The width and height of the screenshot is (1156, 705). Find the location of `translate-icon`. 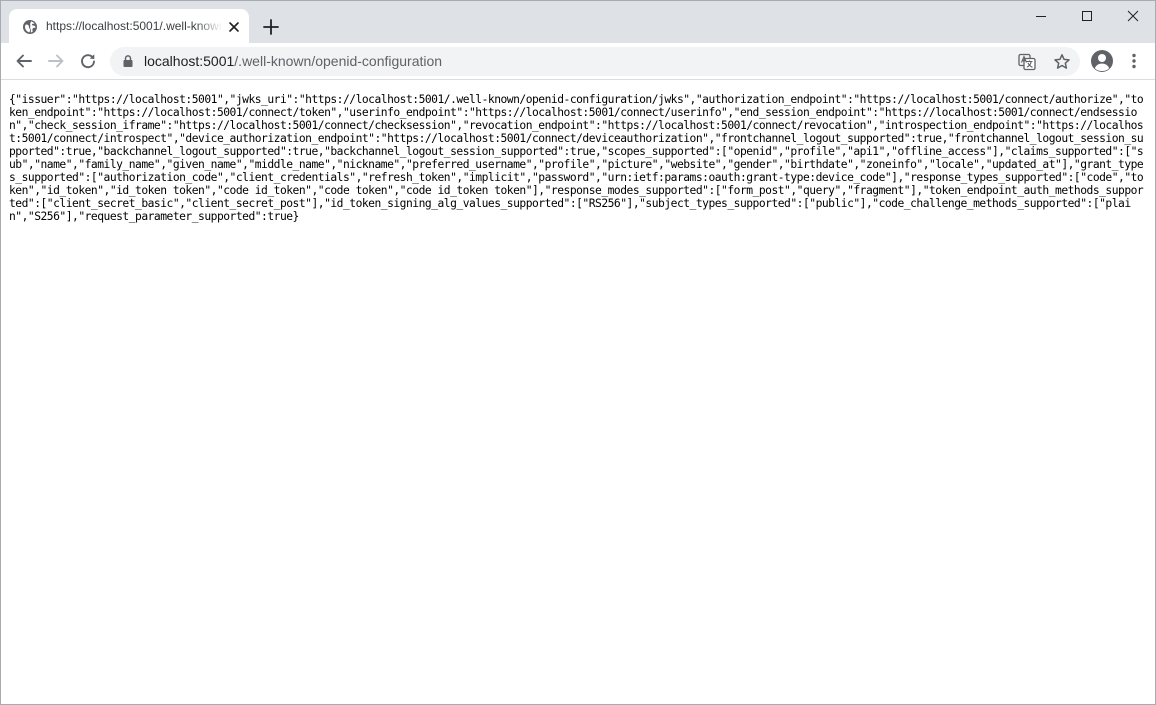

translate-icon is located at coordinates (1027, 62).